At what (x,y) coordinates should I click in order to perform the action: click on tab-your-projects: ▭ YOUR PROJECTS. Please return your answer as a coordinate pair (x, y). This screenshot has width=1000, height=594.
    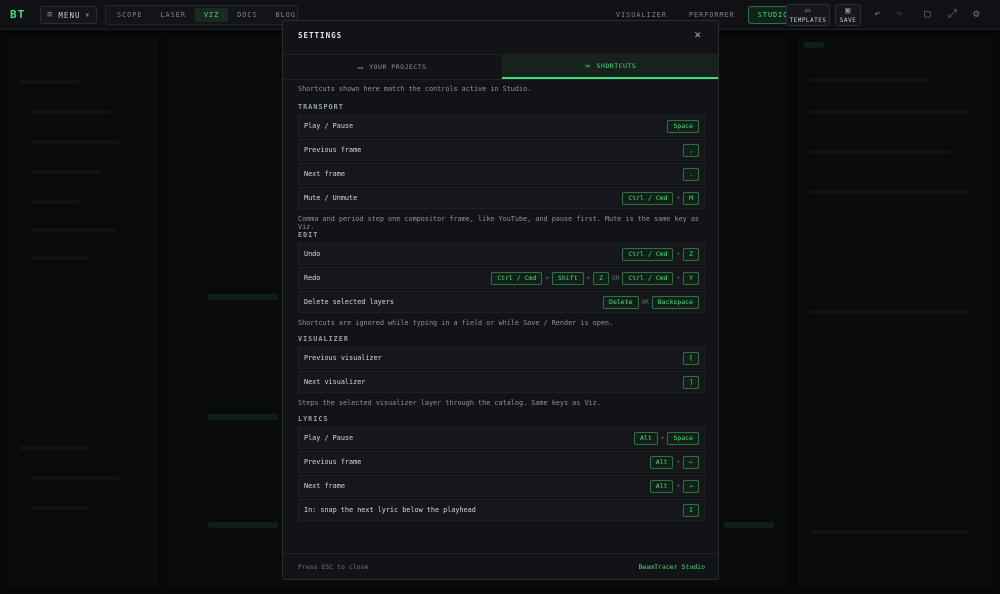
    Looking at the image, I should click on (392, 67).